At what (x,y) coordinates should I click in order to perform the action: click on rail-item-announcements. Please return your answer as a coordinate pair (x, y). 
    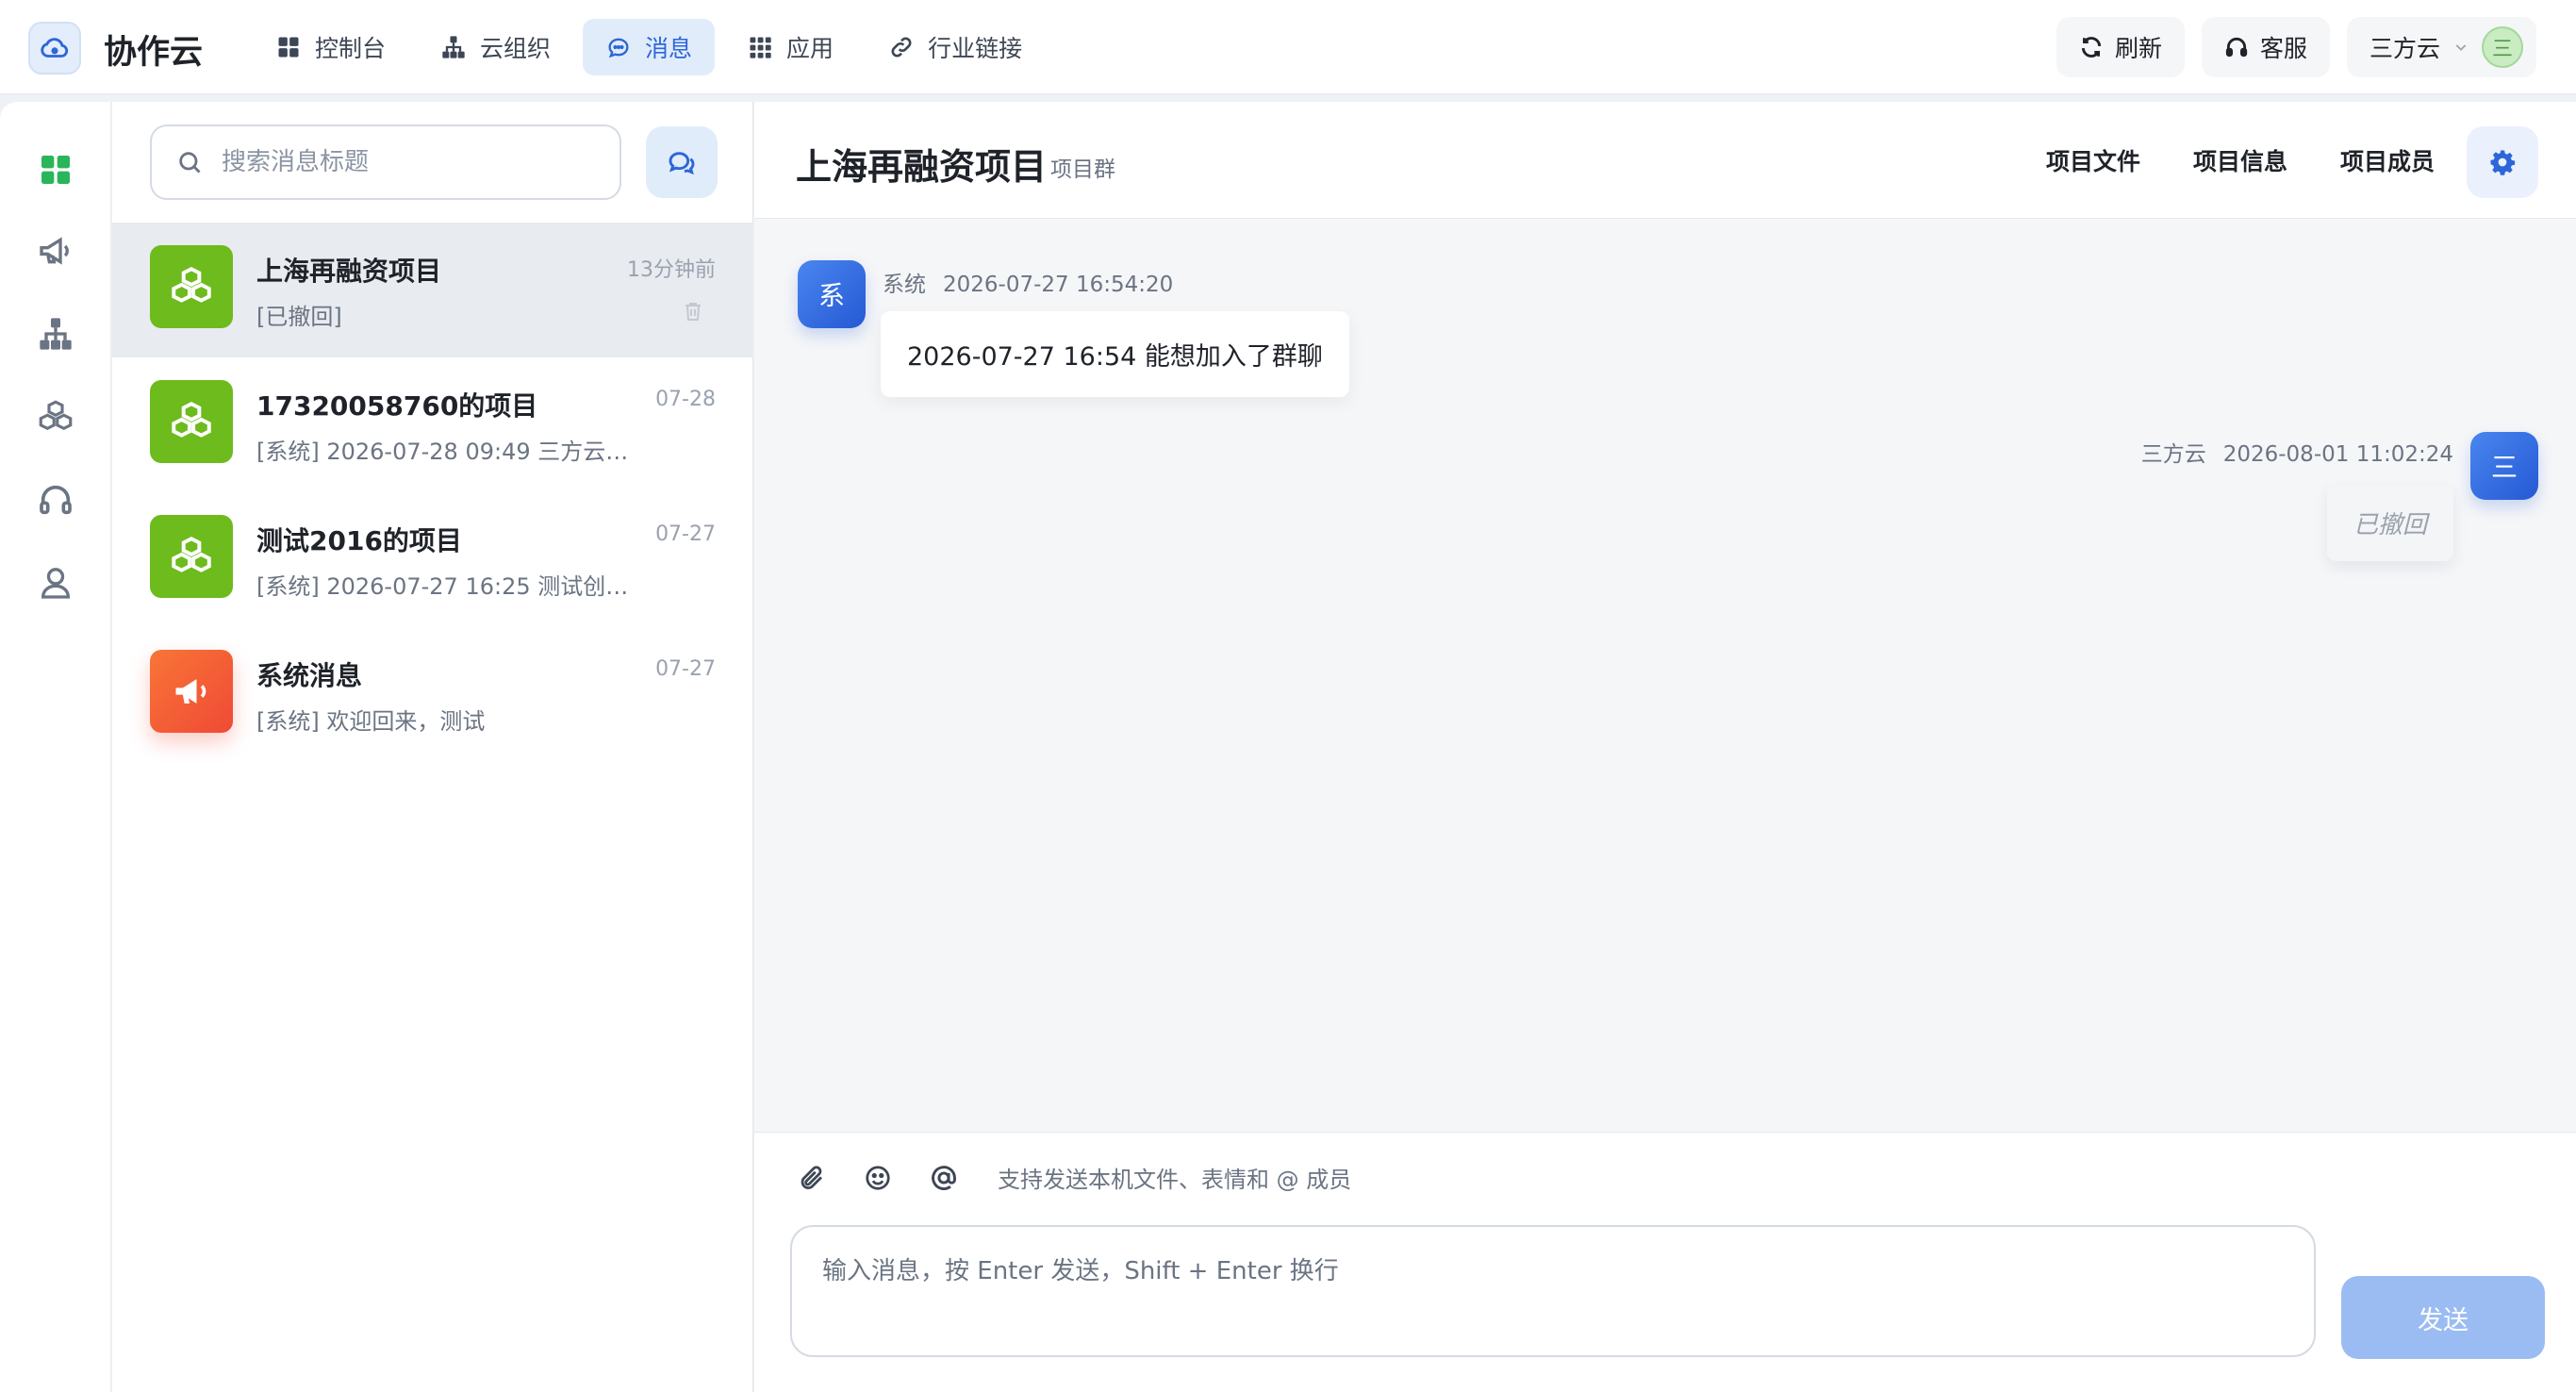
    Looking at the image, I should click on (55, 250).